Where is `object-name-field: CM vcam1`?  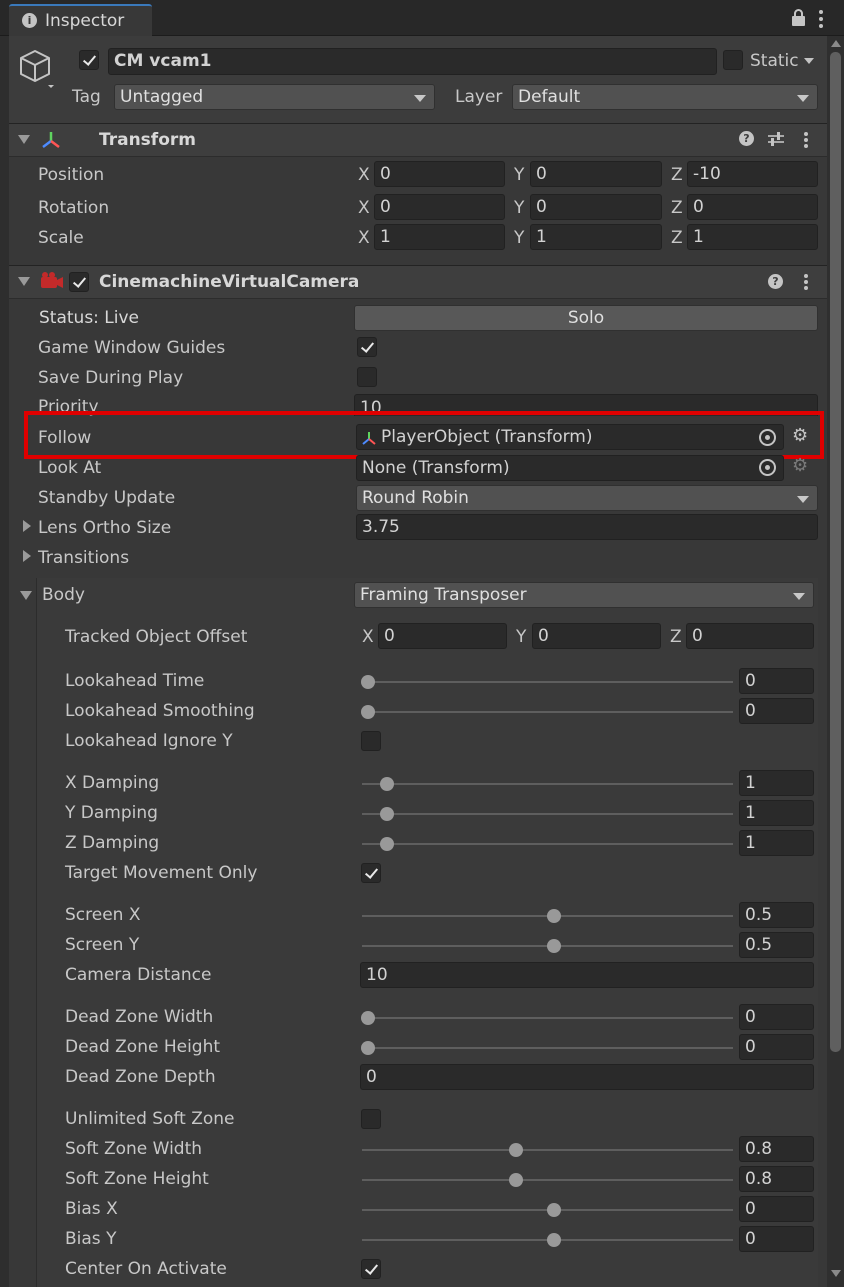 object-name-field: CM vcam1 is located at coordinates (412, 61).